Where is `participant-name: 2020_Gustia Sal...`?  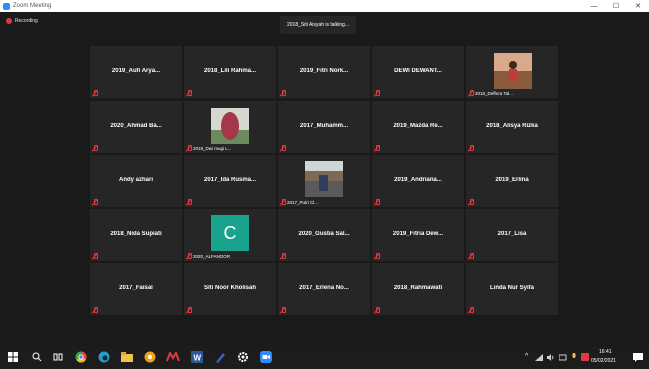
participant-name: 2020_Gustia Sal... is located at coordinates (324, 234).